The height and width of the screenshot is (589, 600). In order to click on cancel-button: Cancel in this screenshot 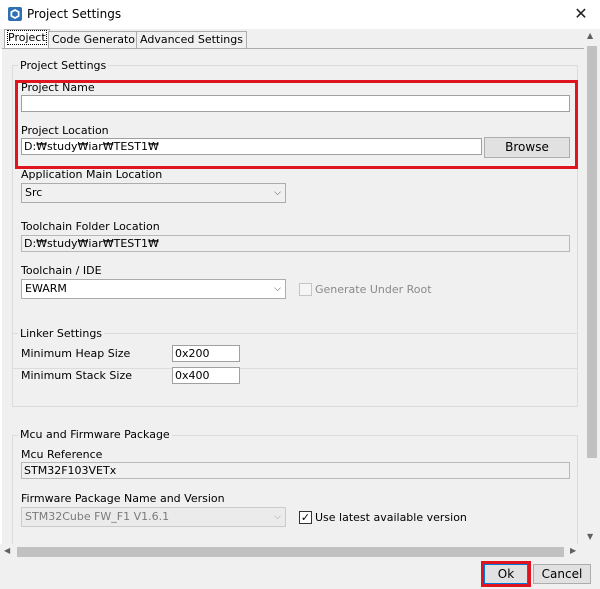, I will do `click(562, 574)`.